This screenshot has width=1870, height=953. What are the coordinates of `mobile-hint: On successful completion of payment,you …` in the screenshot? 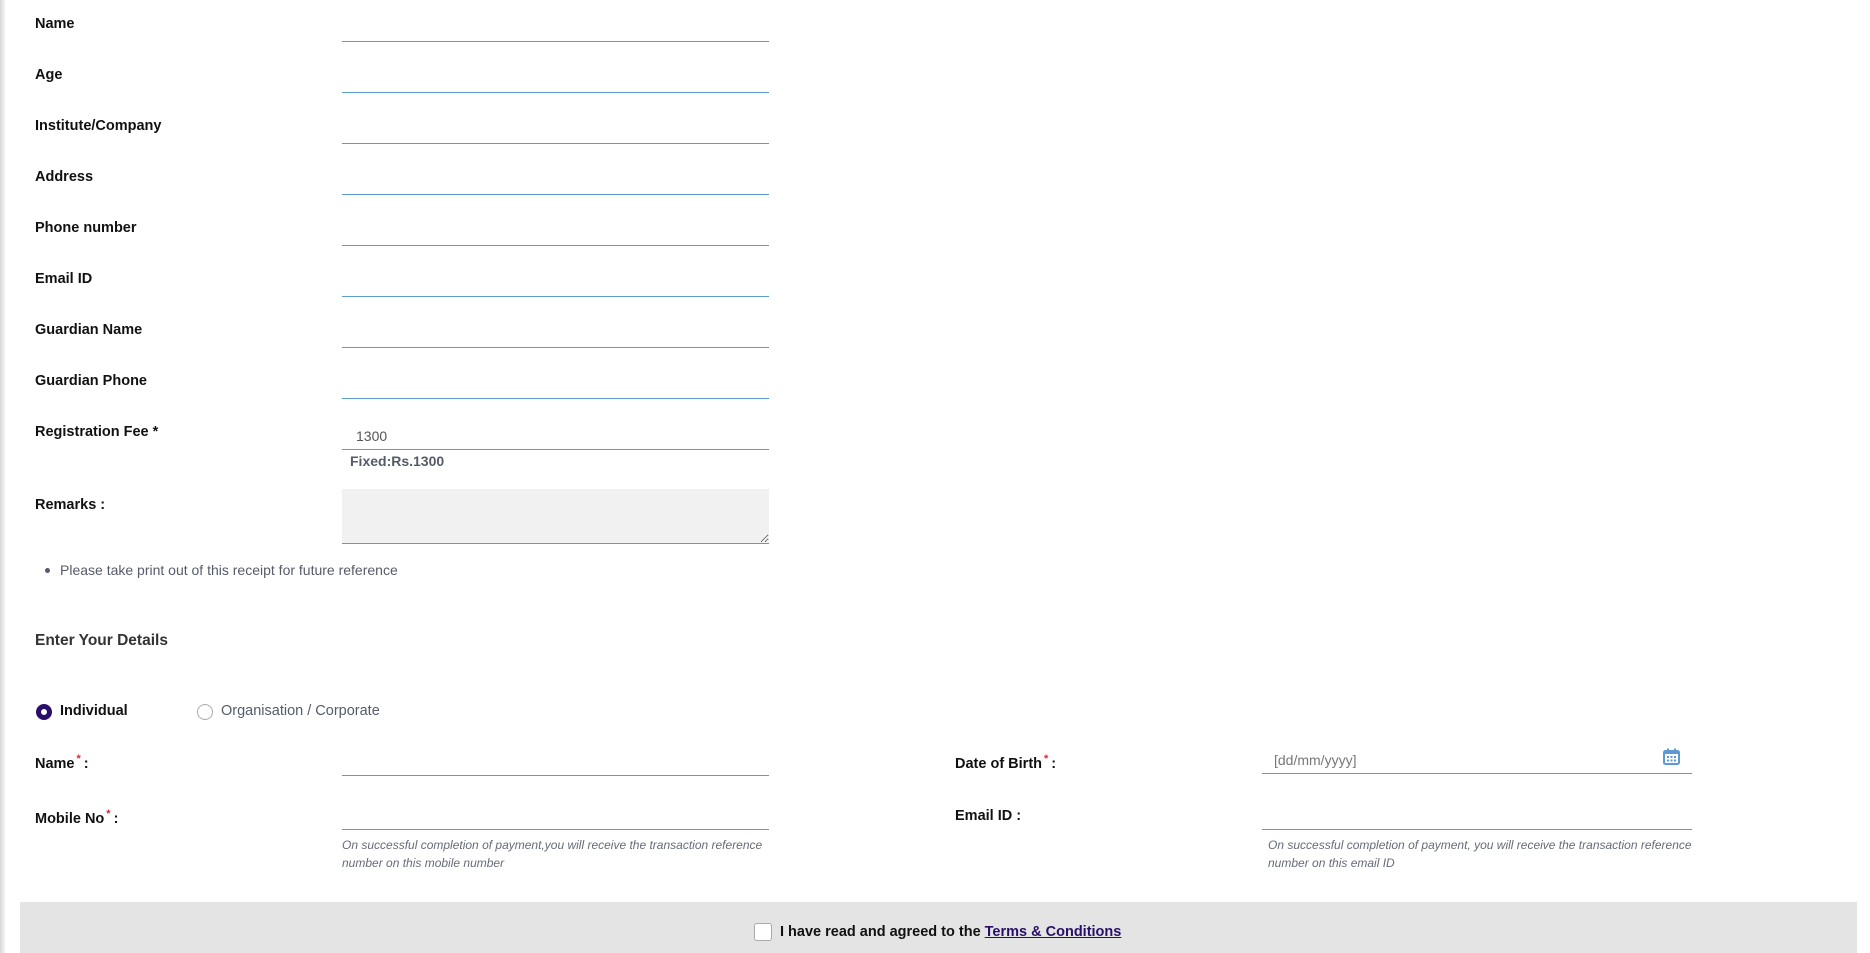 It's located at (552, 854).